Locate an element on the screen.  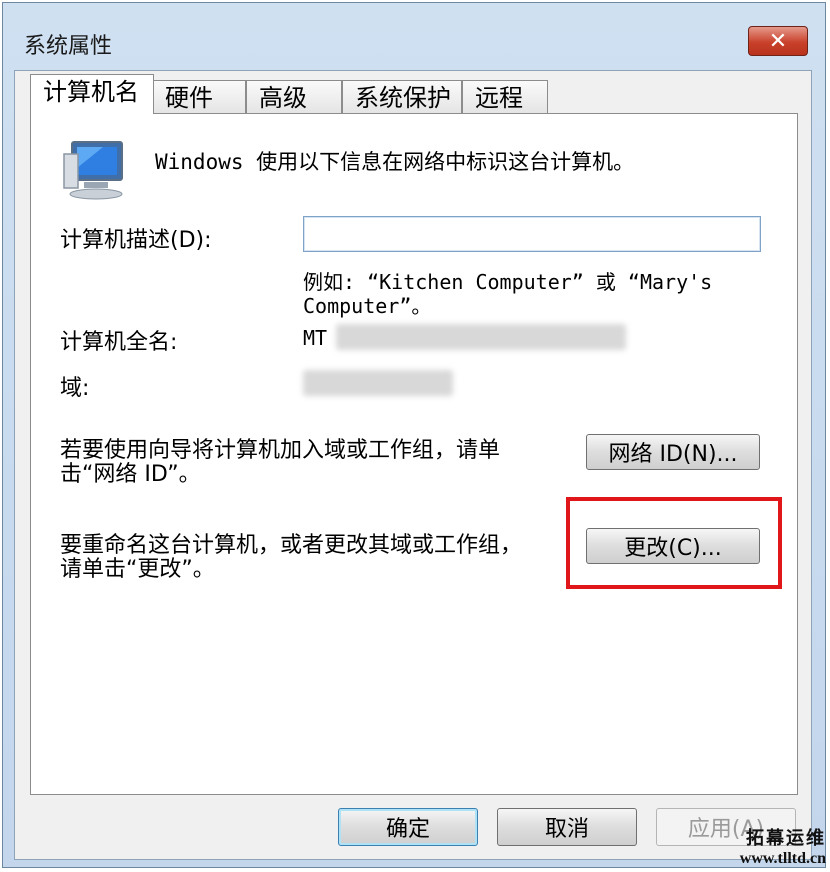
tab-system-protection: 系统保护 is located at coordinates (402, 97).